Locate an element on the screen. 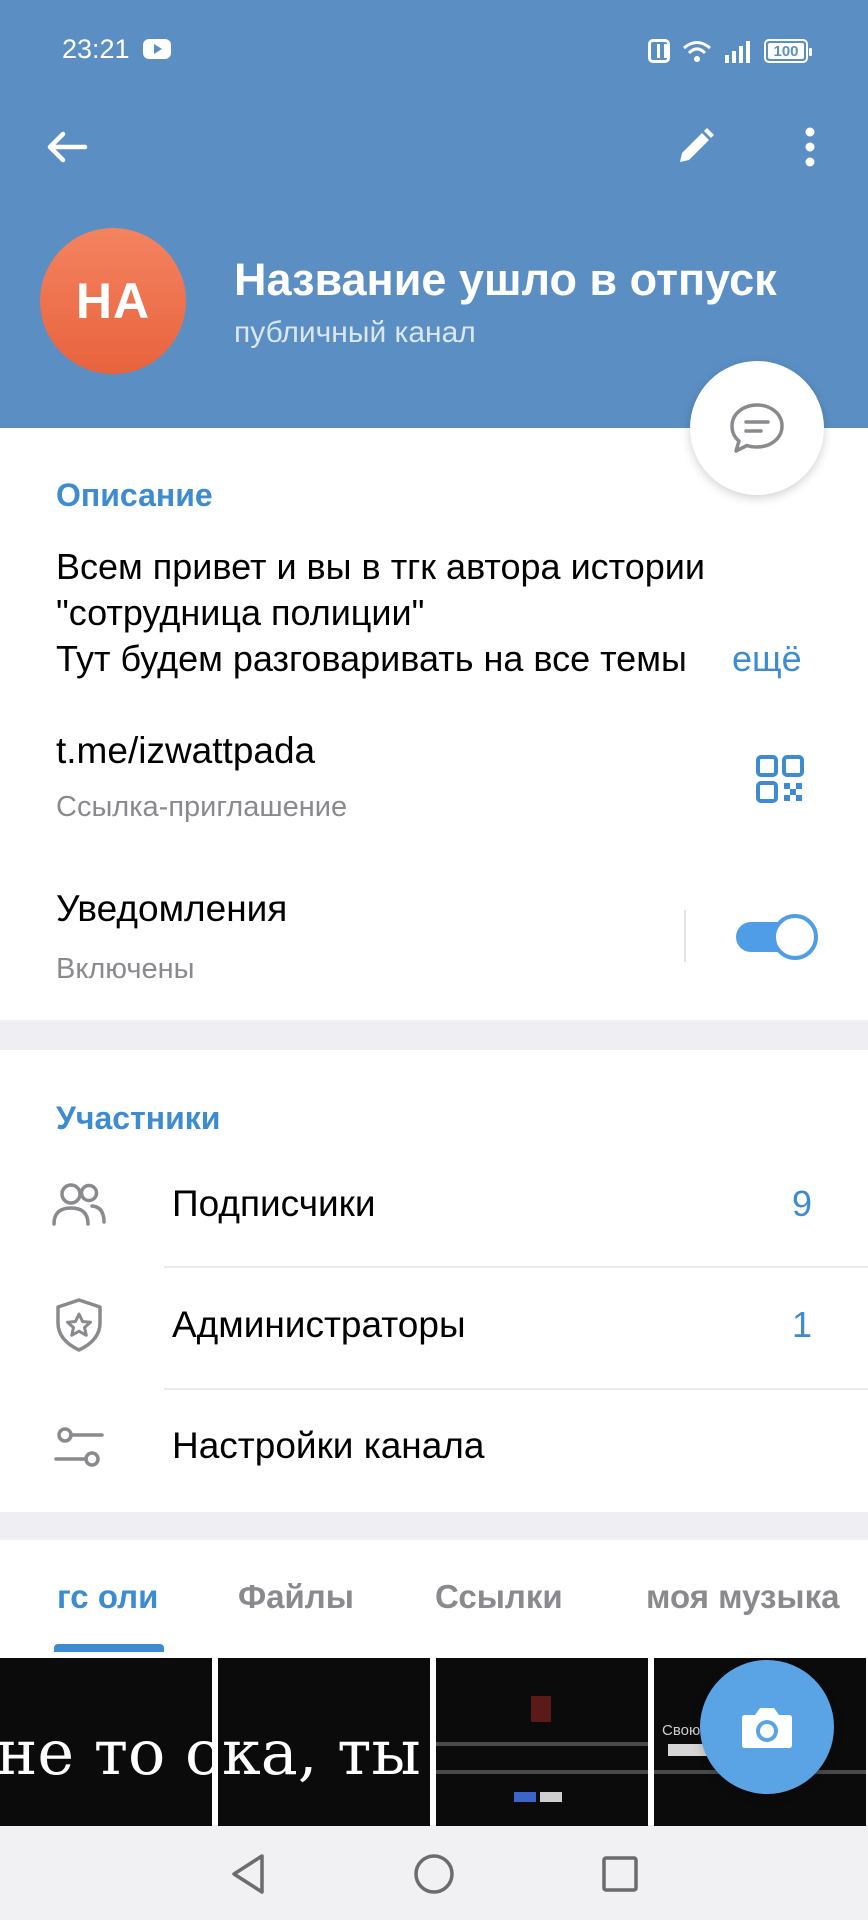 The height and width of the screenshot is (1920, 868). invite-link: t.me/izwattpada is located at coordinates (185, 751).